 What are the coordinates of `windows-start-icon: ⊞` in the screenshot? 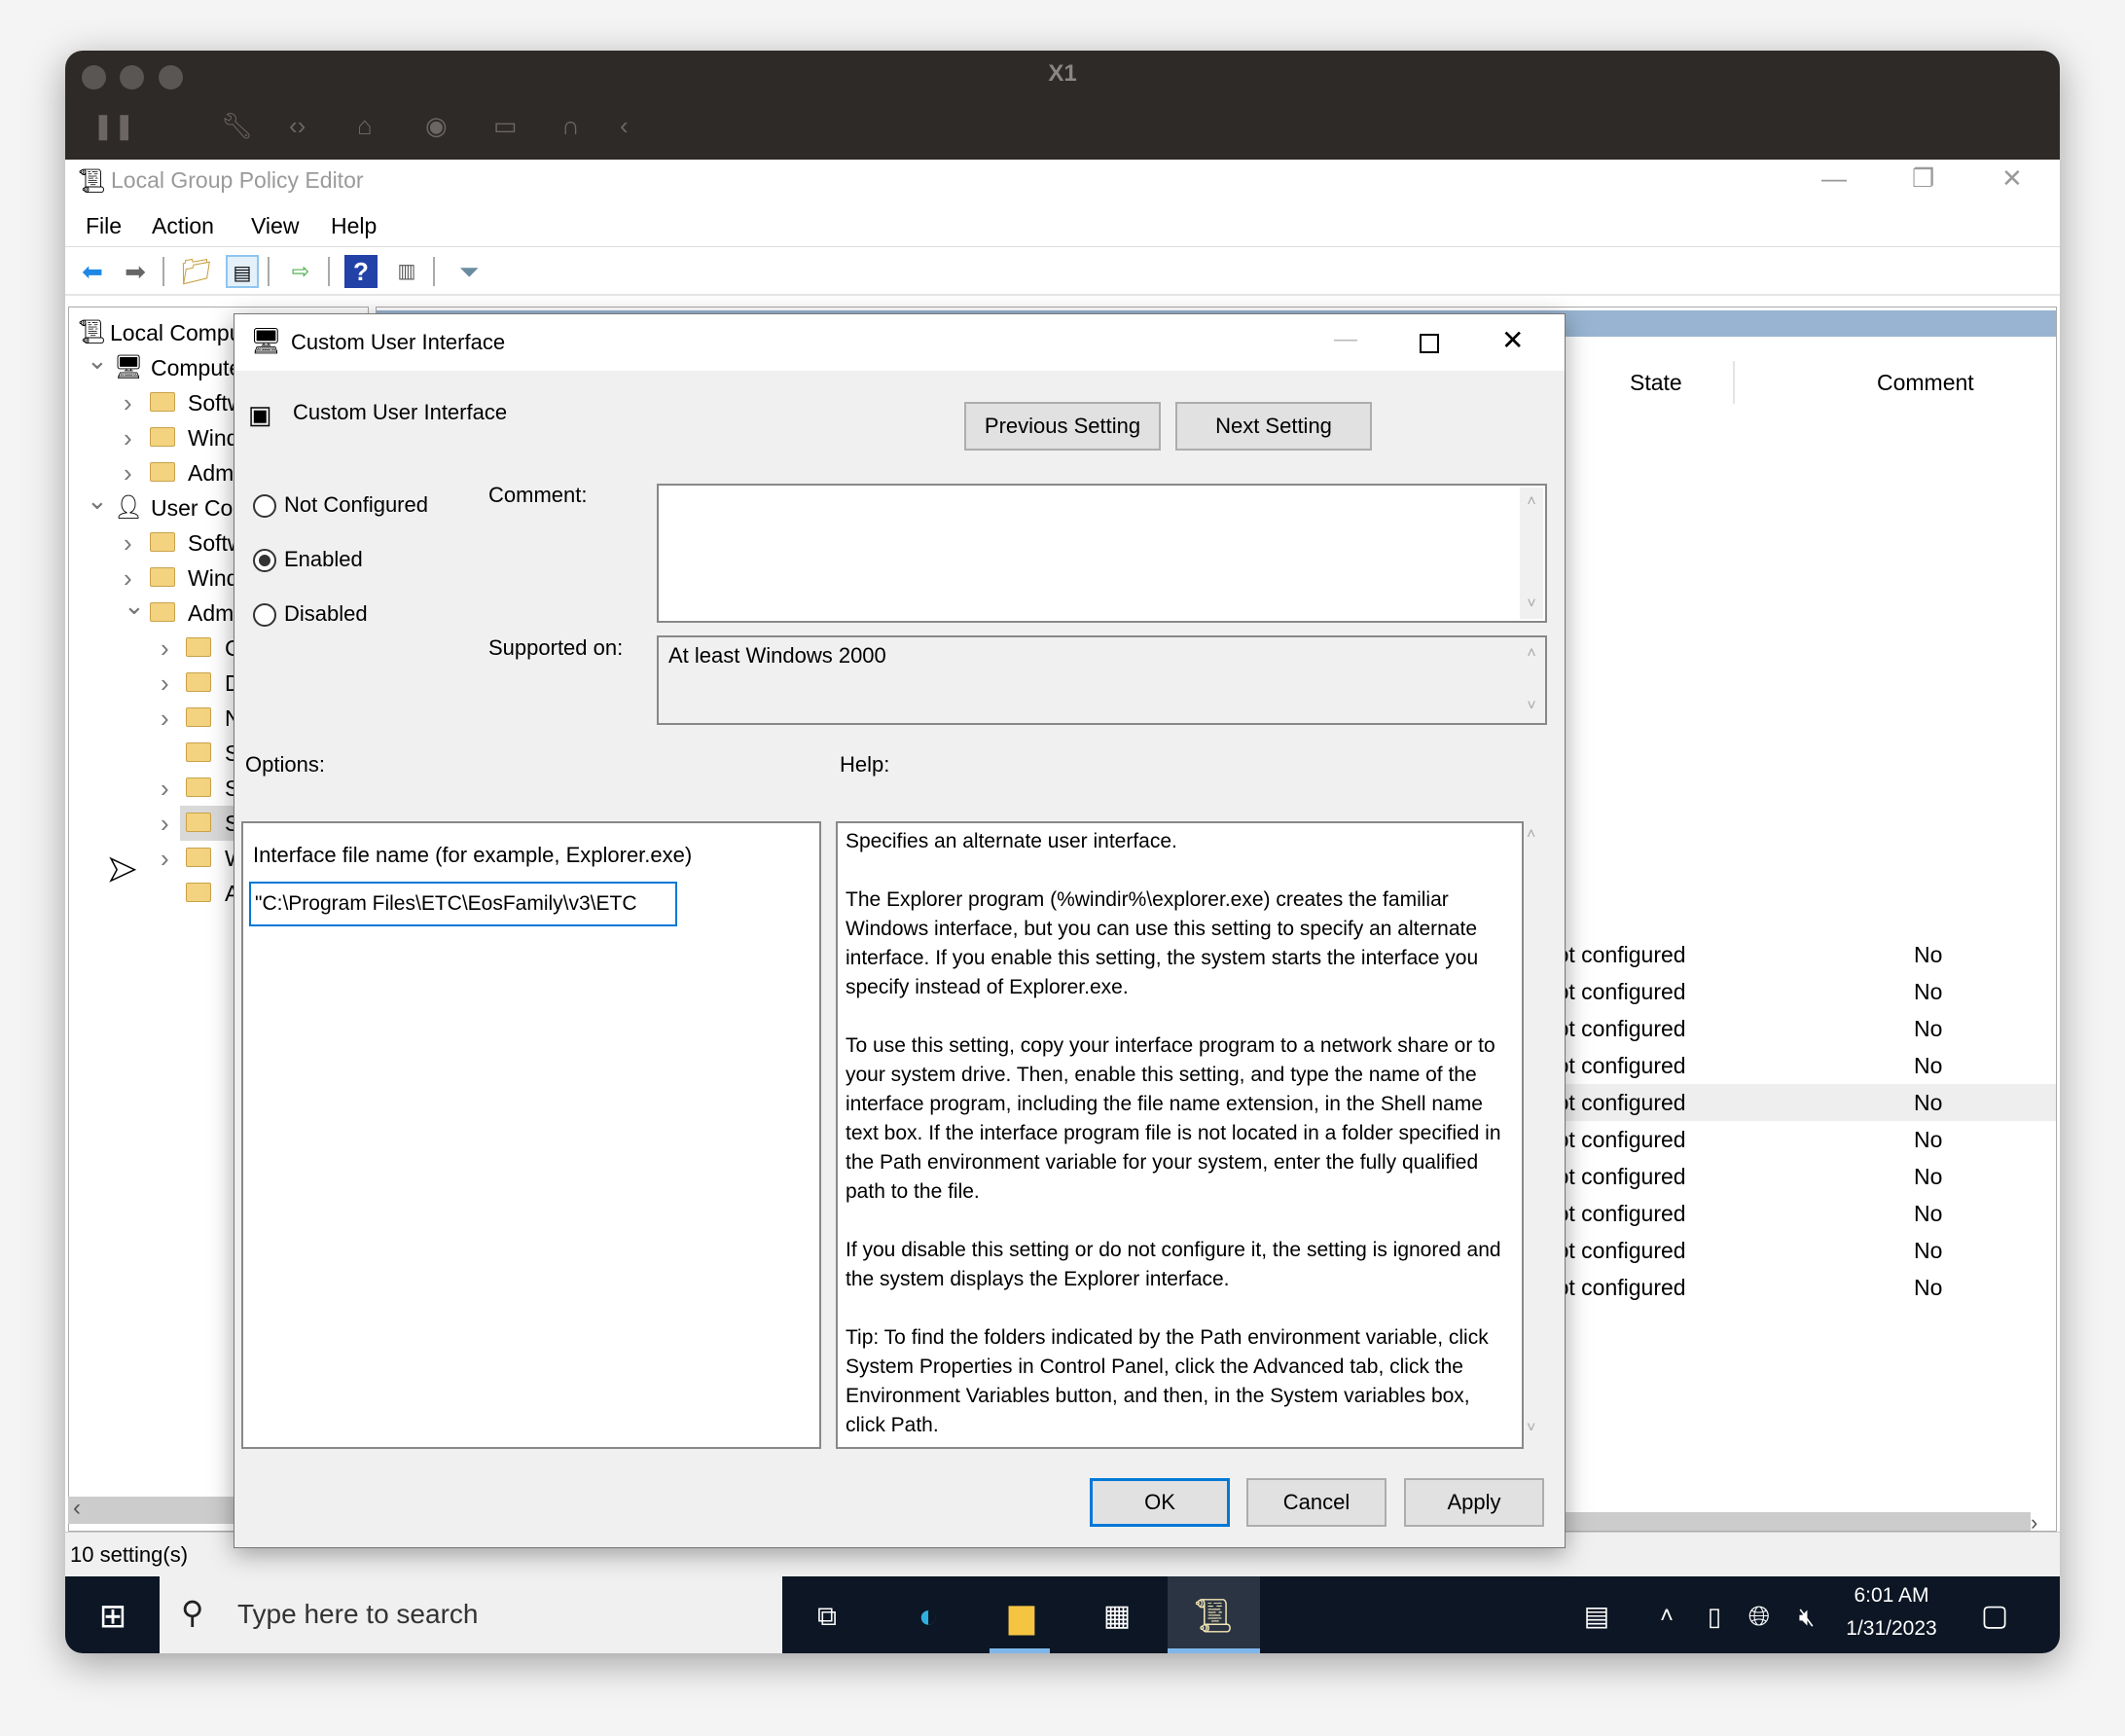 It's located at (112, 1617).